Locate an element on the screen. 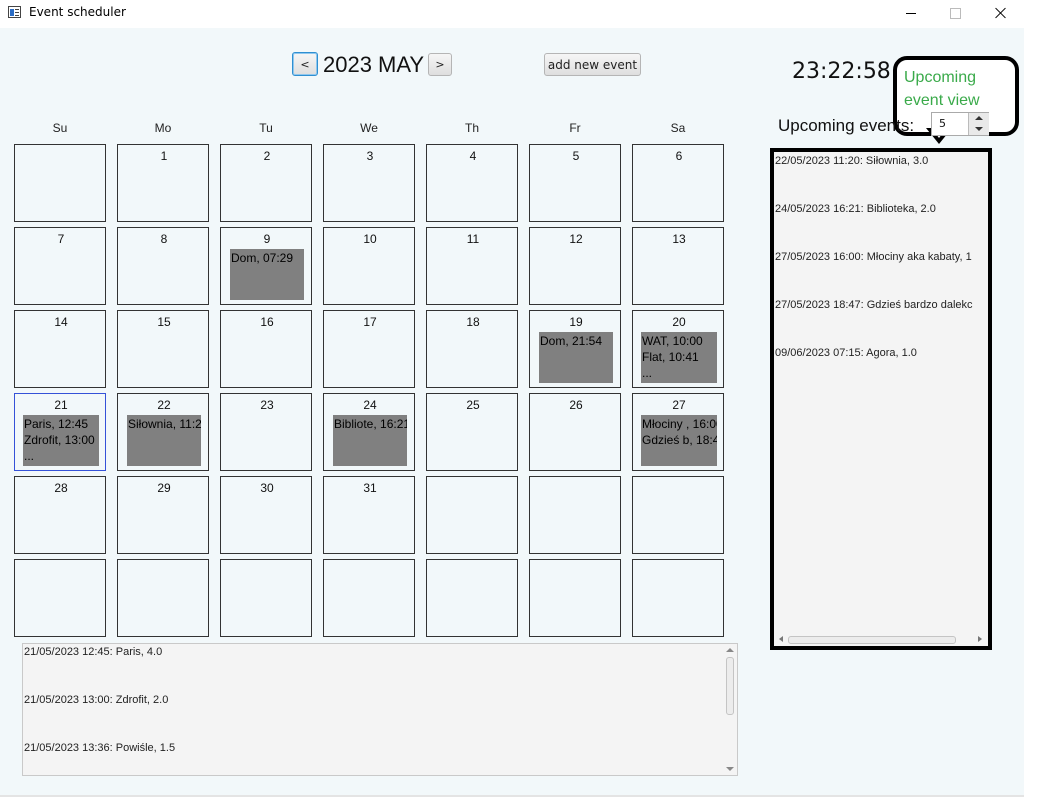 This screenshot has height=797, width=1039. calendar-day-cell: 15 is located at coordinates (163, 349).